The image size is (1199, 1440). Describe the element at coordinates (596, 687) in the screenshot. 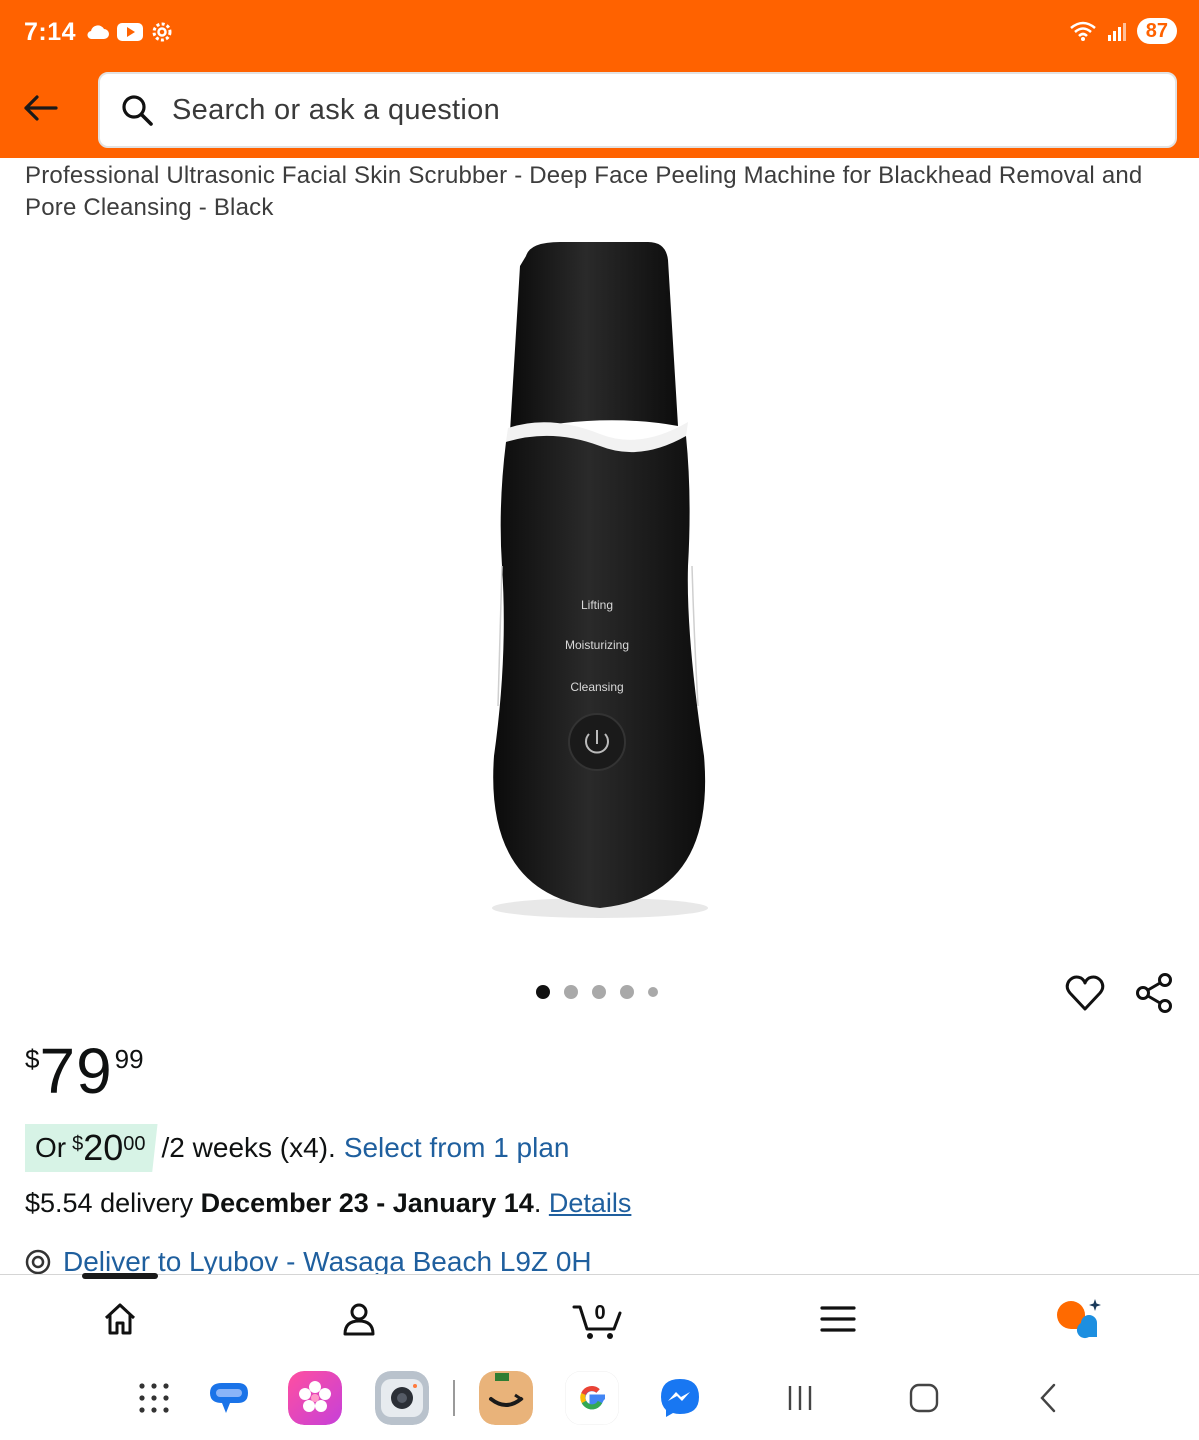

I see `image-label-cleansing: Cleansing` at that location.